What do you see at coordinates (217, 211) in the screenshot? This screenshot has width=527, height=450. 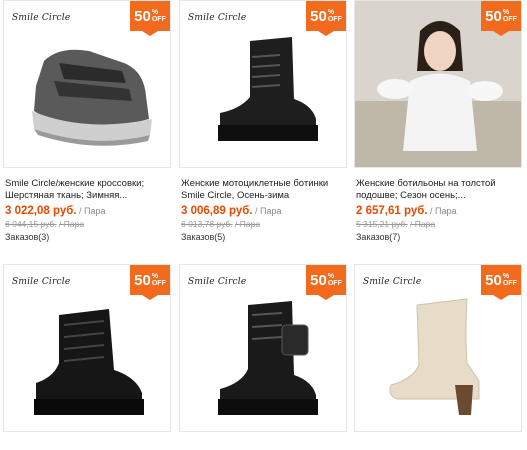 I see `price: 3 006,89 руб.` at bounding box center [217, 211].